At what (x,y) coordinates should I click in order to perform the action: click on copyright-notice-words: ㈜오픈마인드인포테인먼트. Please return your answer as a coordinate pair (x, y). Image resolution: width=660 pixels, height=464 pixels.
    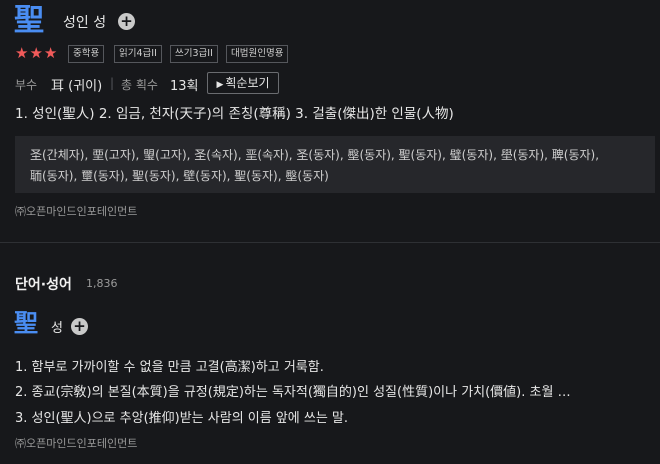
    Looking at the image, I should click on (76, 443).